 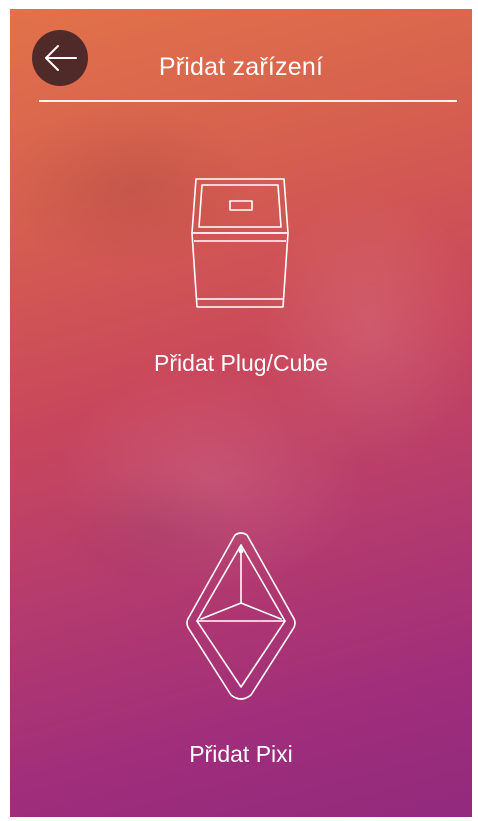 What do you see at coordinates (241, 363) in the screenshot?
I see `add-plug-cube-label: Přidat Plug/Cube` at bounding box center [241, 363].